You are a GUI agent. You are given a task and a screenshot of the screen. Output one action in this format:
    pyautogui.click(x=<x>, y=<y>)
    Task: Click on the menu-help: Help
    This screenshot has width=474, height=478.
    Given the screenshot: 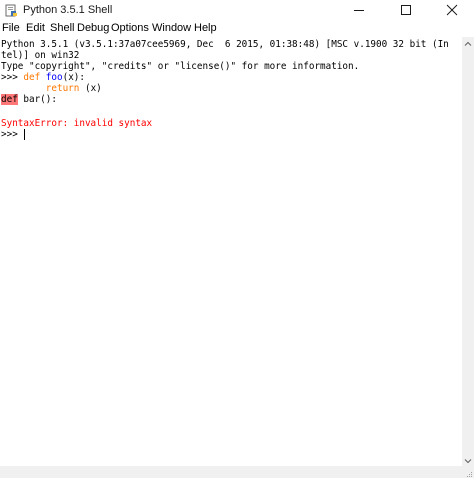 What is the action you would take?
    pyautogui.click(x=205, y=28)
    